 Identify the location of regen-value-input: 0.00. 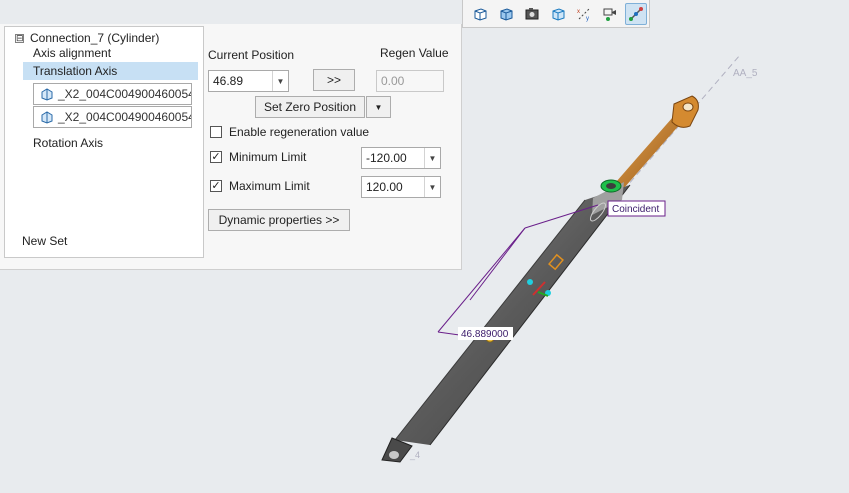
(410, 81).